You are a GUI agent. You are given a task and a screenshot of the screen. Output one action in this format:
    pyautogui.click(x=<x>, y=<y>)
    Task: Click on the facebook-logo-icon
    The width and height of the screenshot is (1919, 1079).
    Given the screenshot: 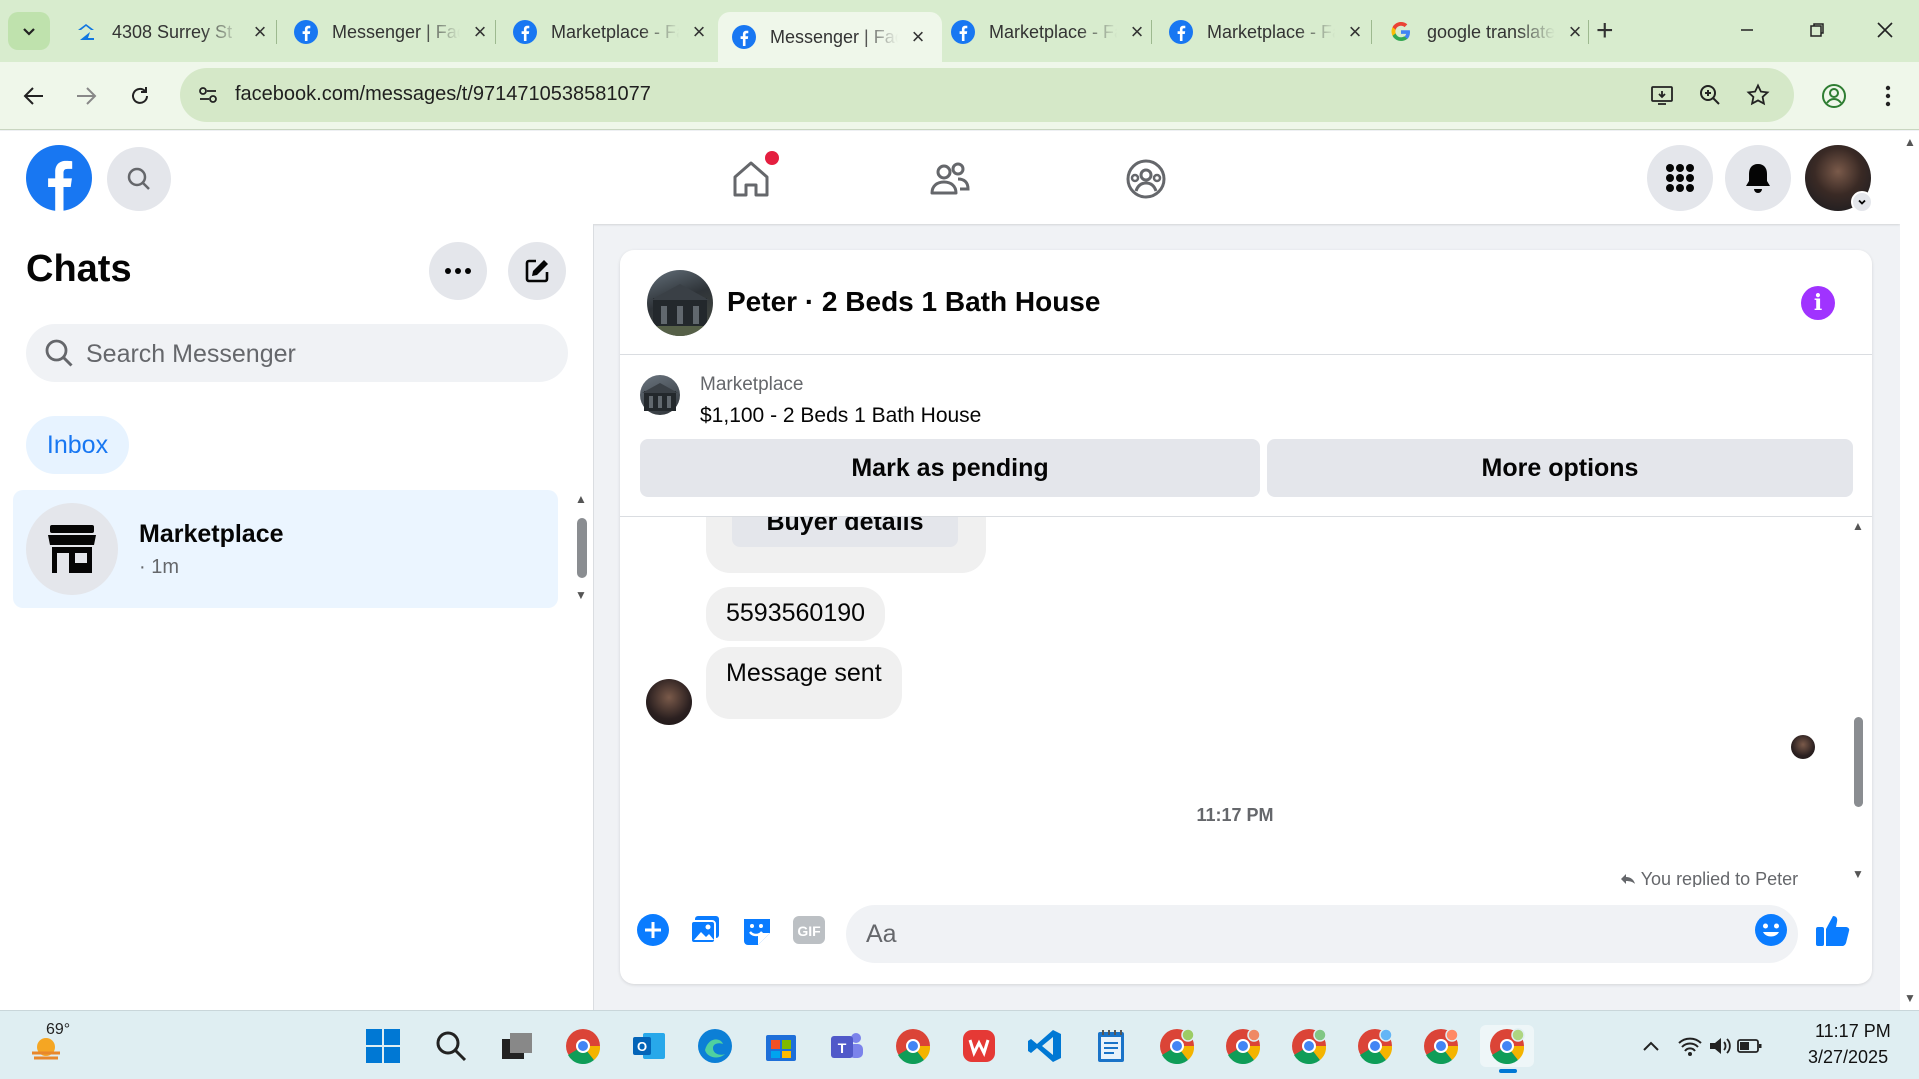 What is the action you would take?
    pyautogui.click(x=59, y=180)
    